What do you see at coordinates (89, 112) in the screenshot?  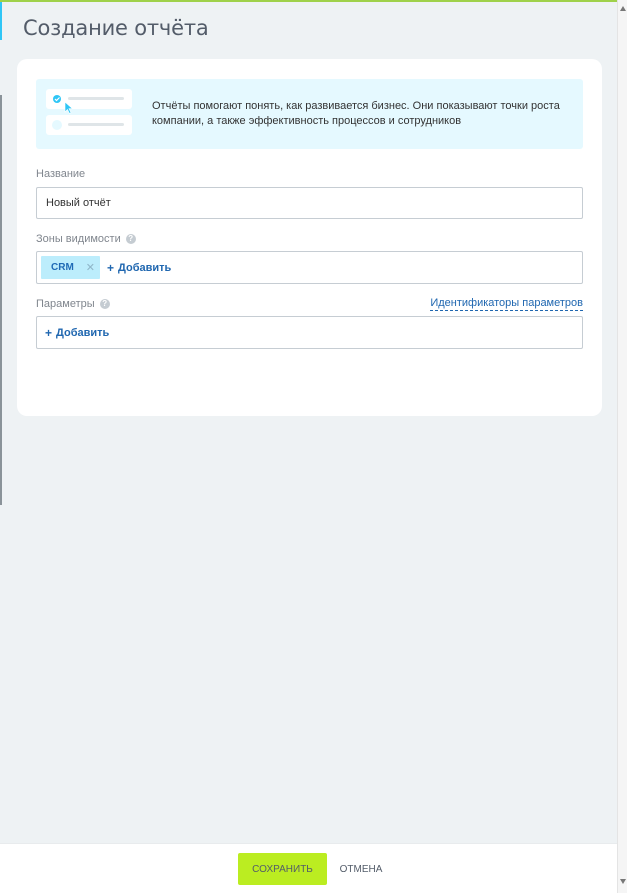 I see `report-illustration-icon` at bounding box center [89, 112].